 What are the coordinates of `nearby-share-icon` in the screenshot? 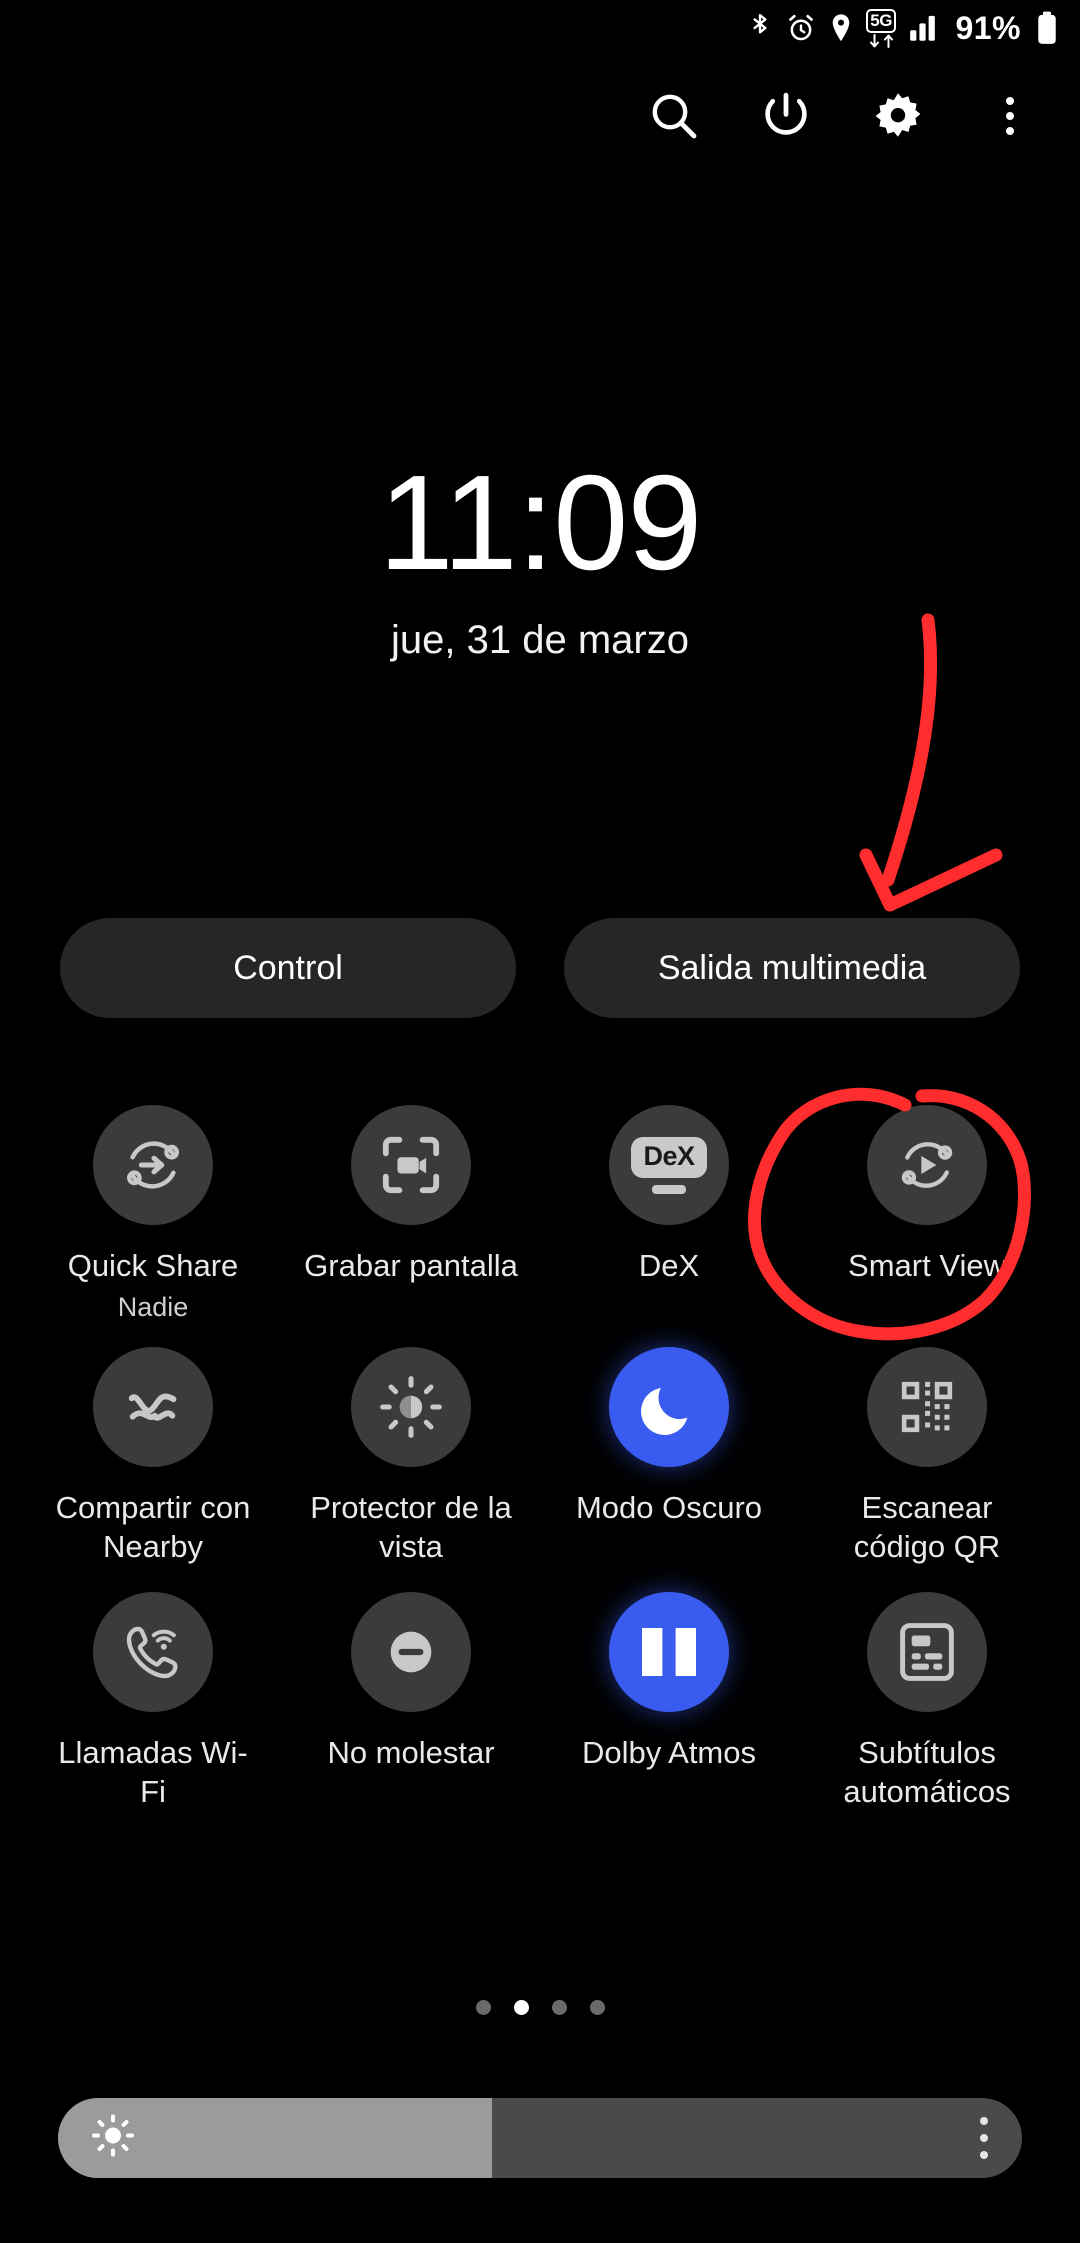 It's located at (153, 1406).